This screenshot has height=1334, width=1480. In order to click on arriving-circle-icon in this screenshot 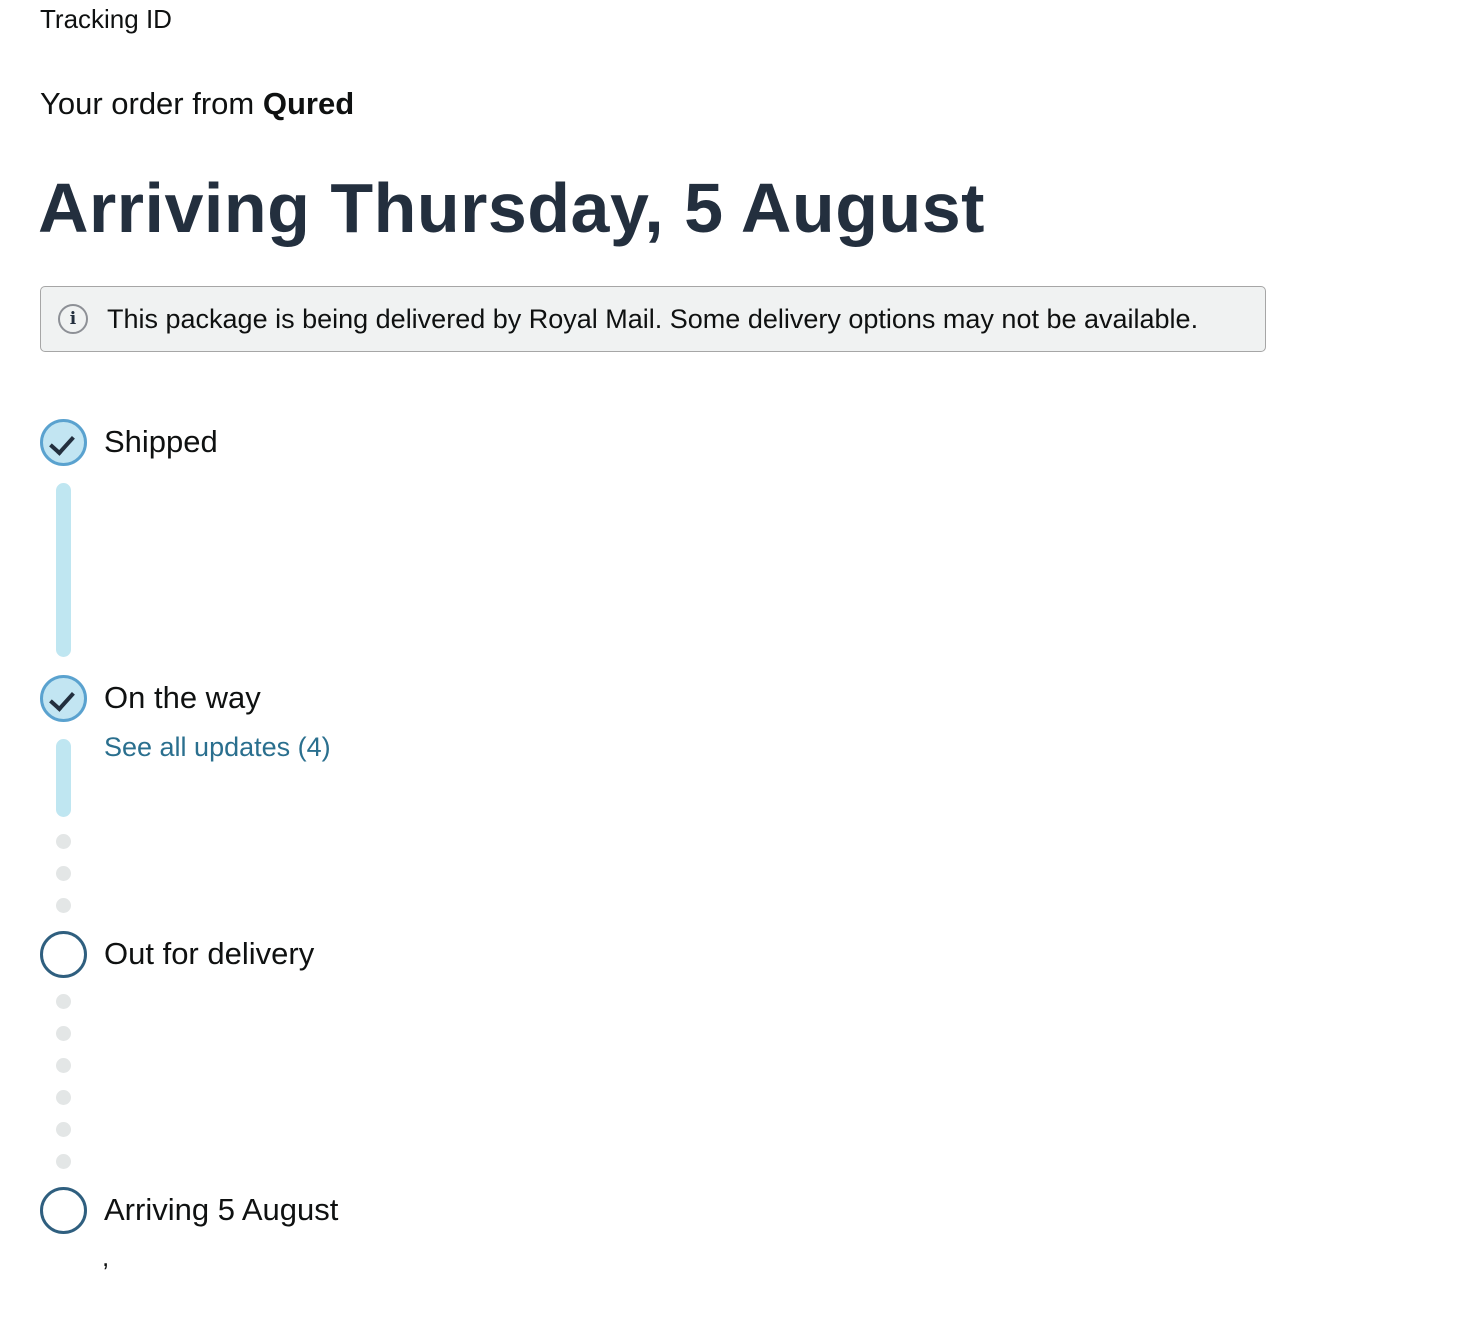, I will do `click(63, 1210)`.